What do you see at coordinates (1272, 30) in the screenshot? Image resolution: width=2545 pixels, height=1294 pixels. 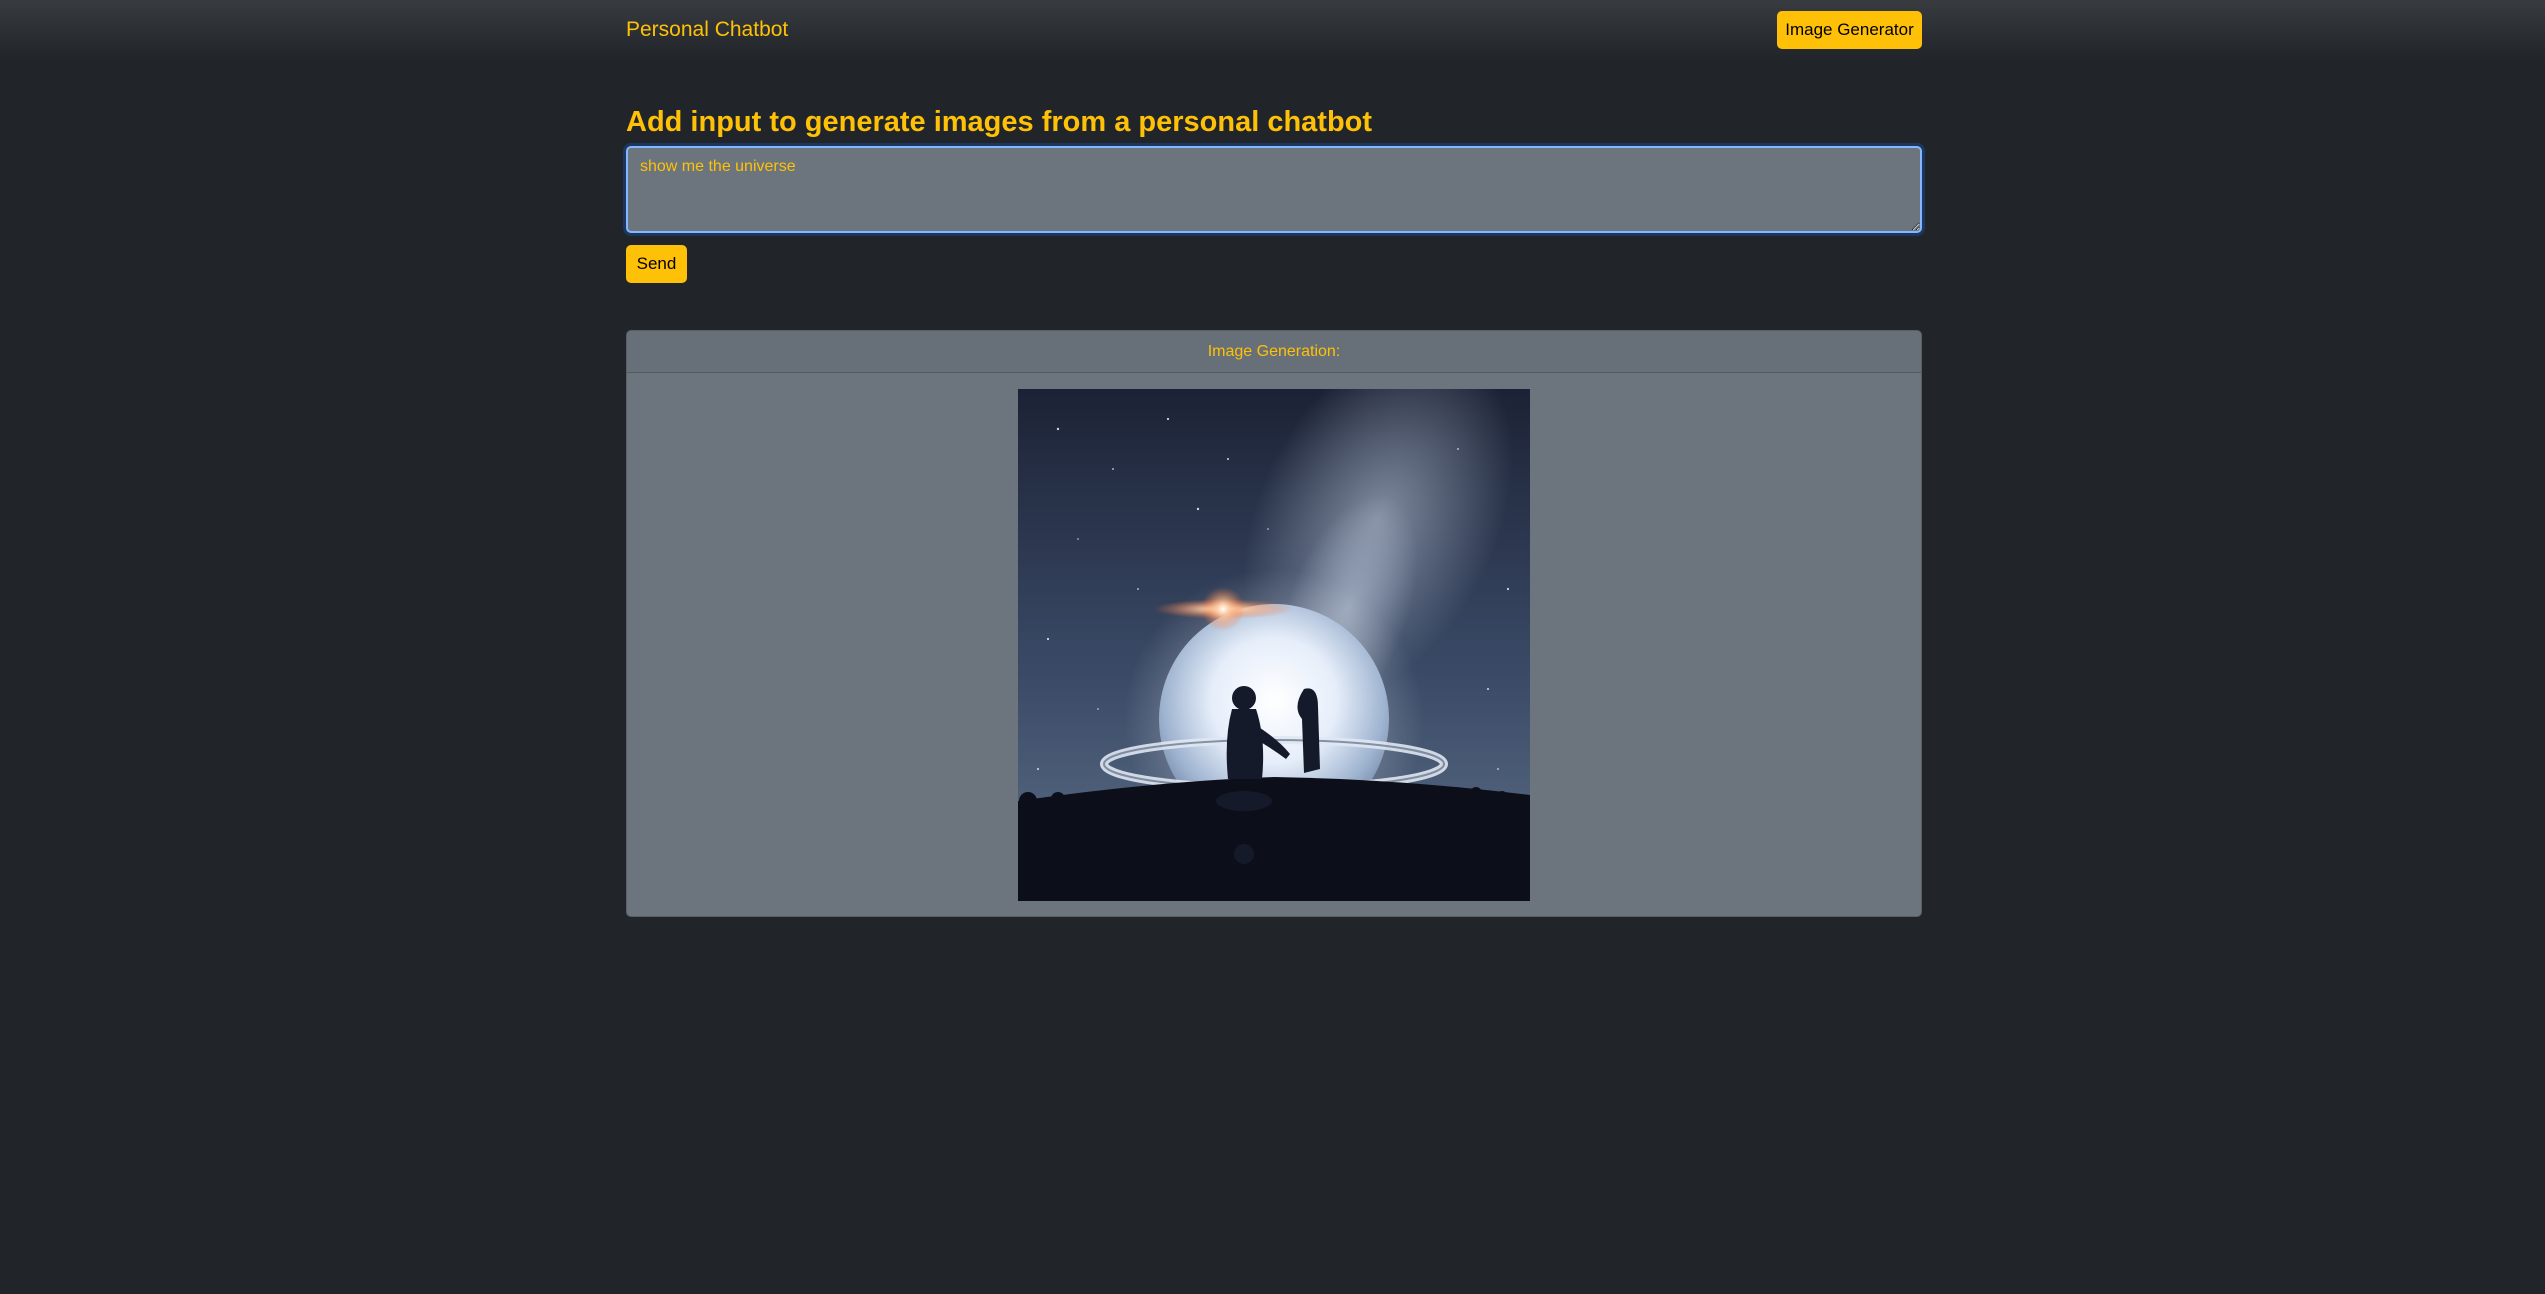 I see `navbar: Personal Chatbot Image Generator` at bounding box center [1272, 30].